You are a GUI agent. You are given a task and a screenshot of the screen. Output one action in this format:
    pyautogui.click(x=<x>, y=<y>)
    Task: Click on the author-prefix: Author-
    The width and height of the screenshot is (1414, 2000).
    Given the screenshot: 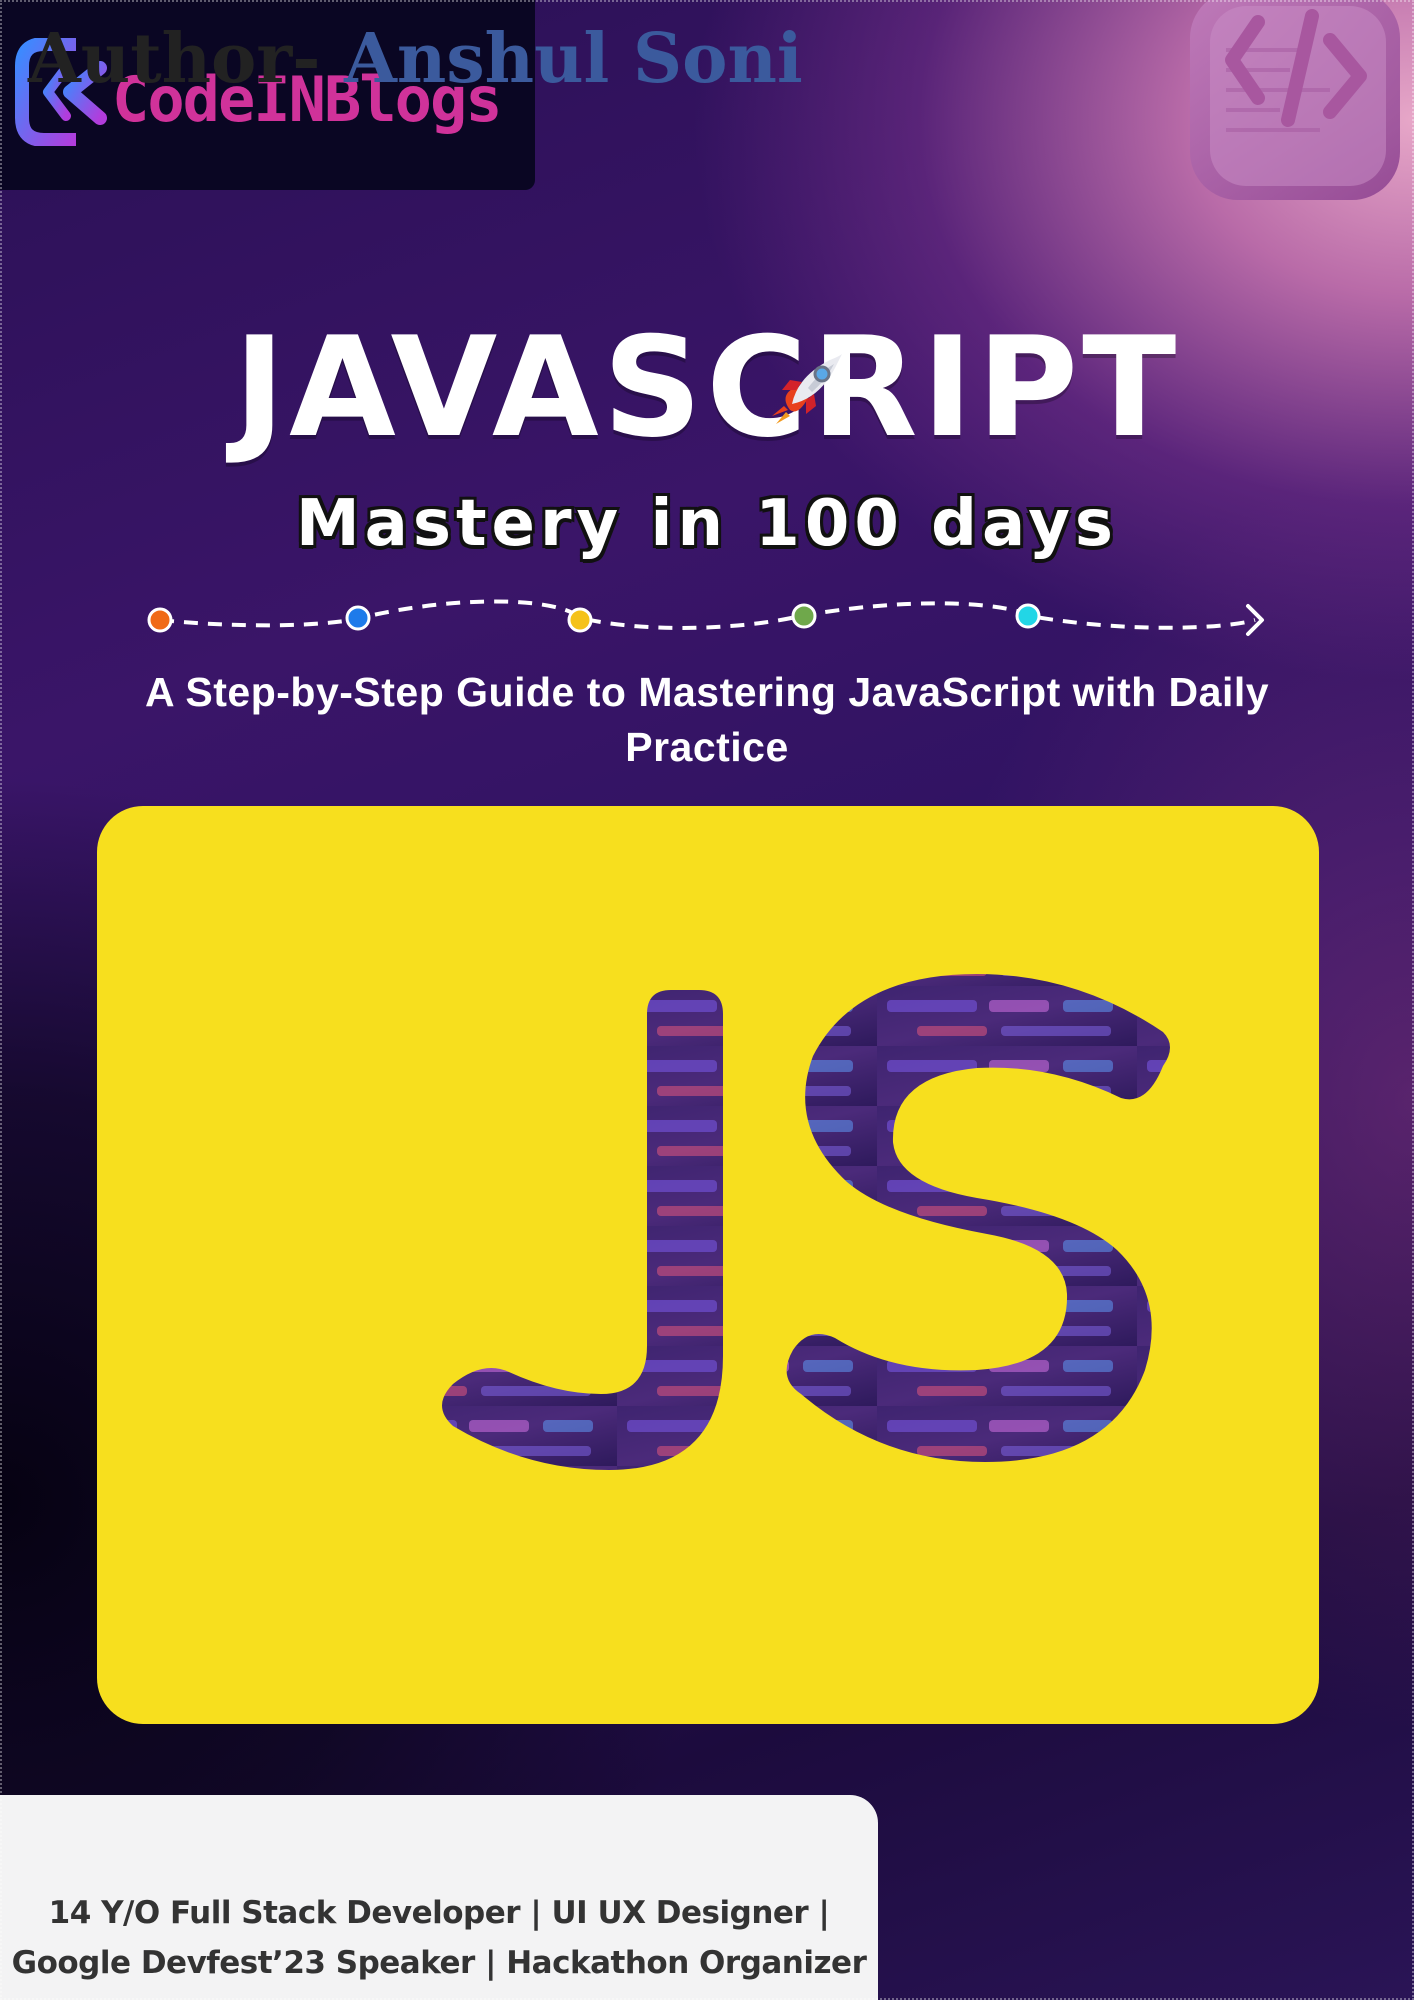 What is the action you would take?
    pyautogui.click(x=174, y=59)
    